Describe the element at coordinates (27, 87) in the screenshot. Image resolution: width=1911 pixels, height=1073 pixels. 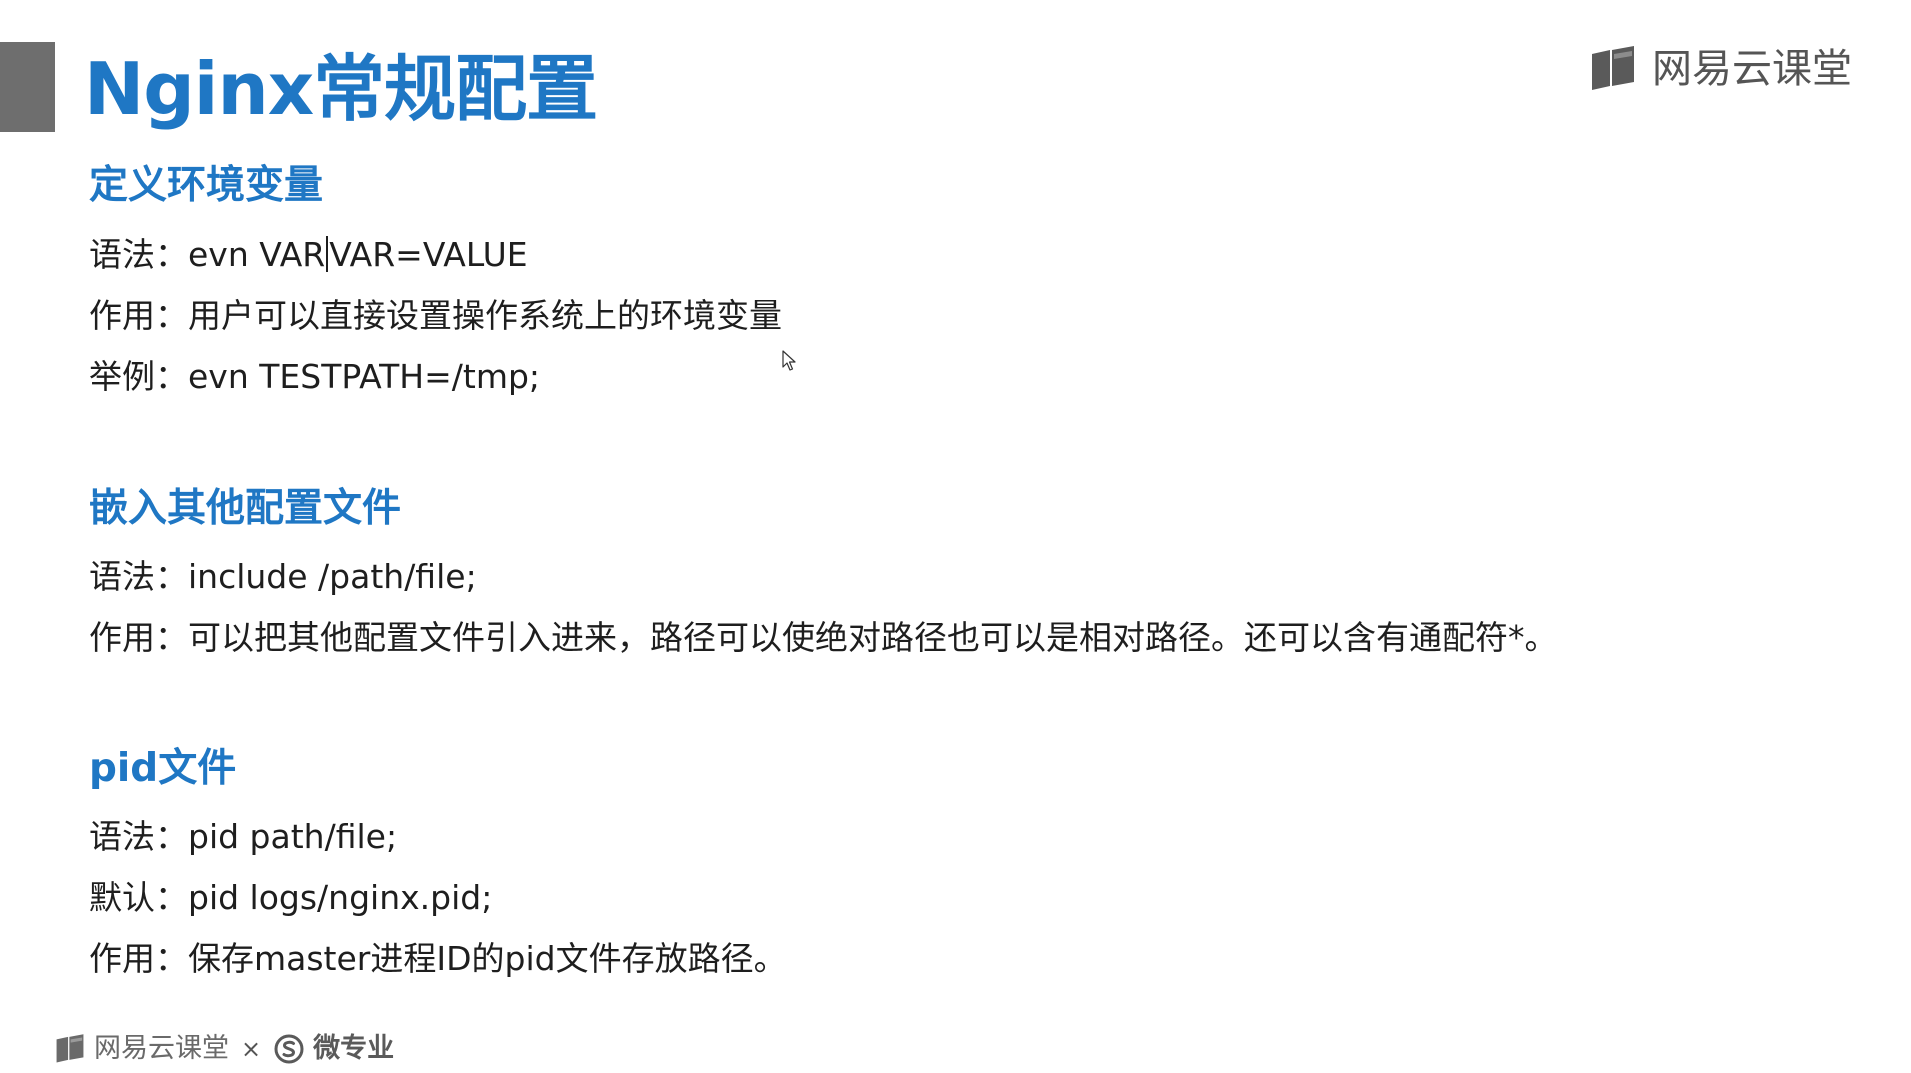
I see `title-accent-bar` at that location.